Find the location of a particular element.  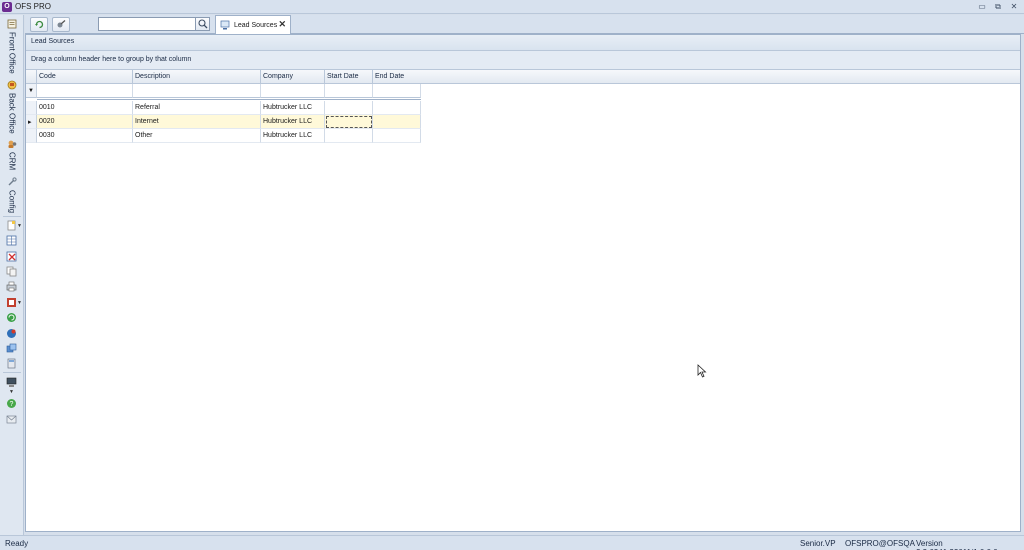

monitor-dropdown-icon: ▼ is located at coordinates (11, 392).